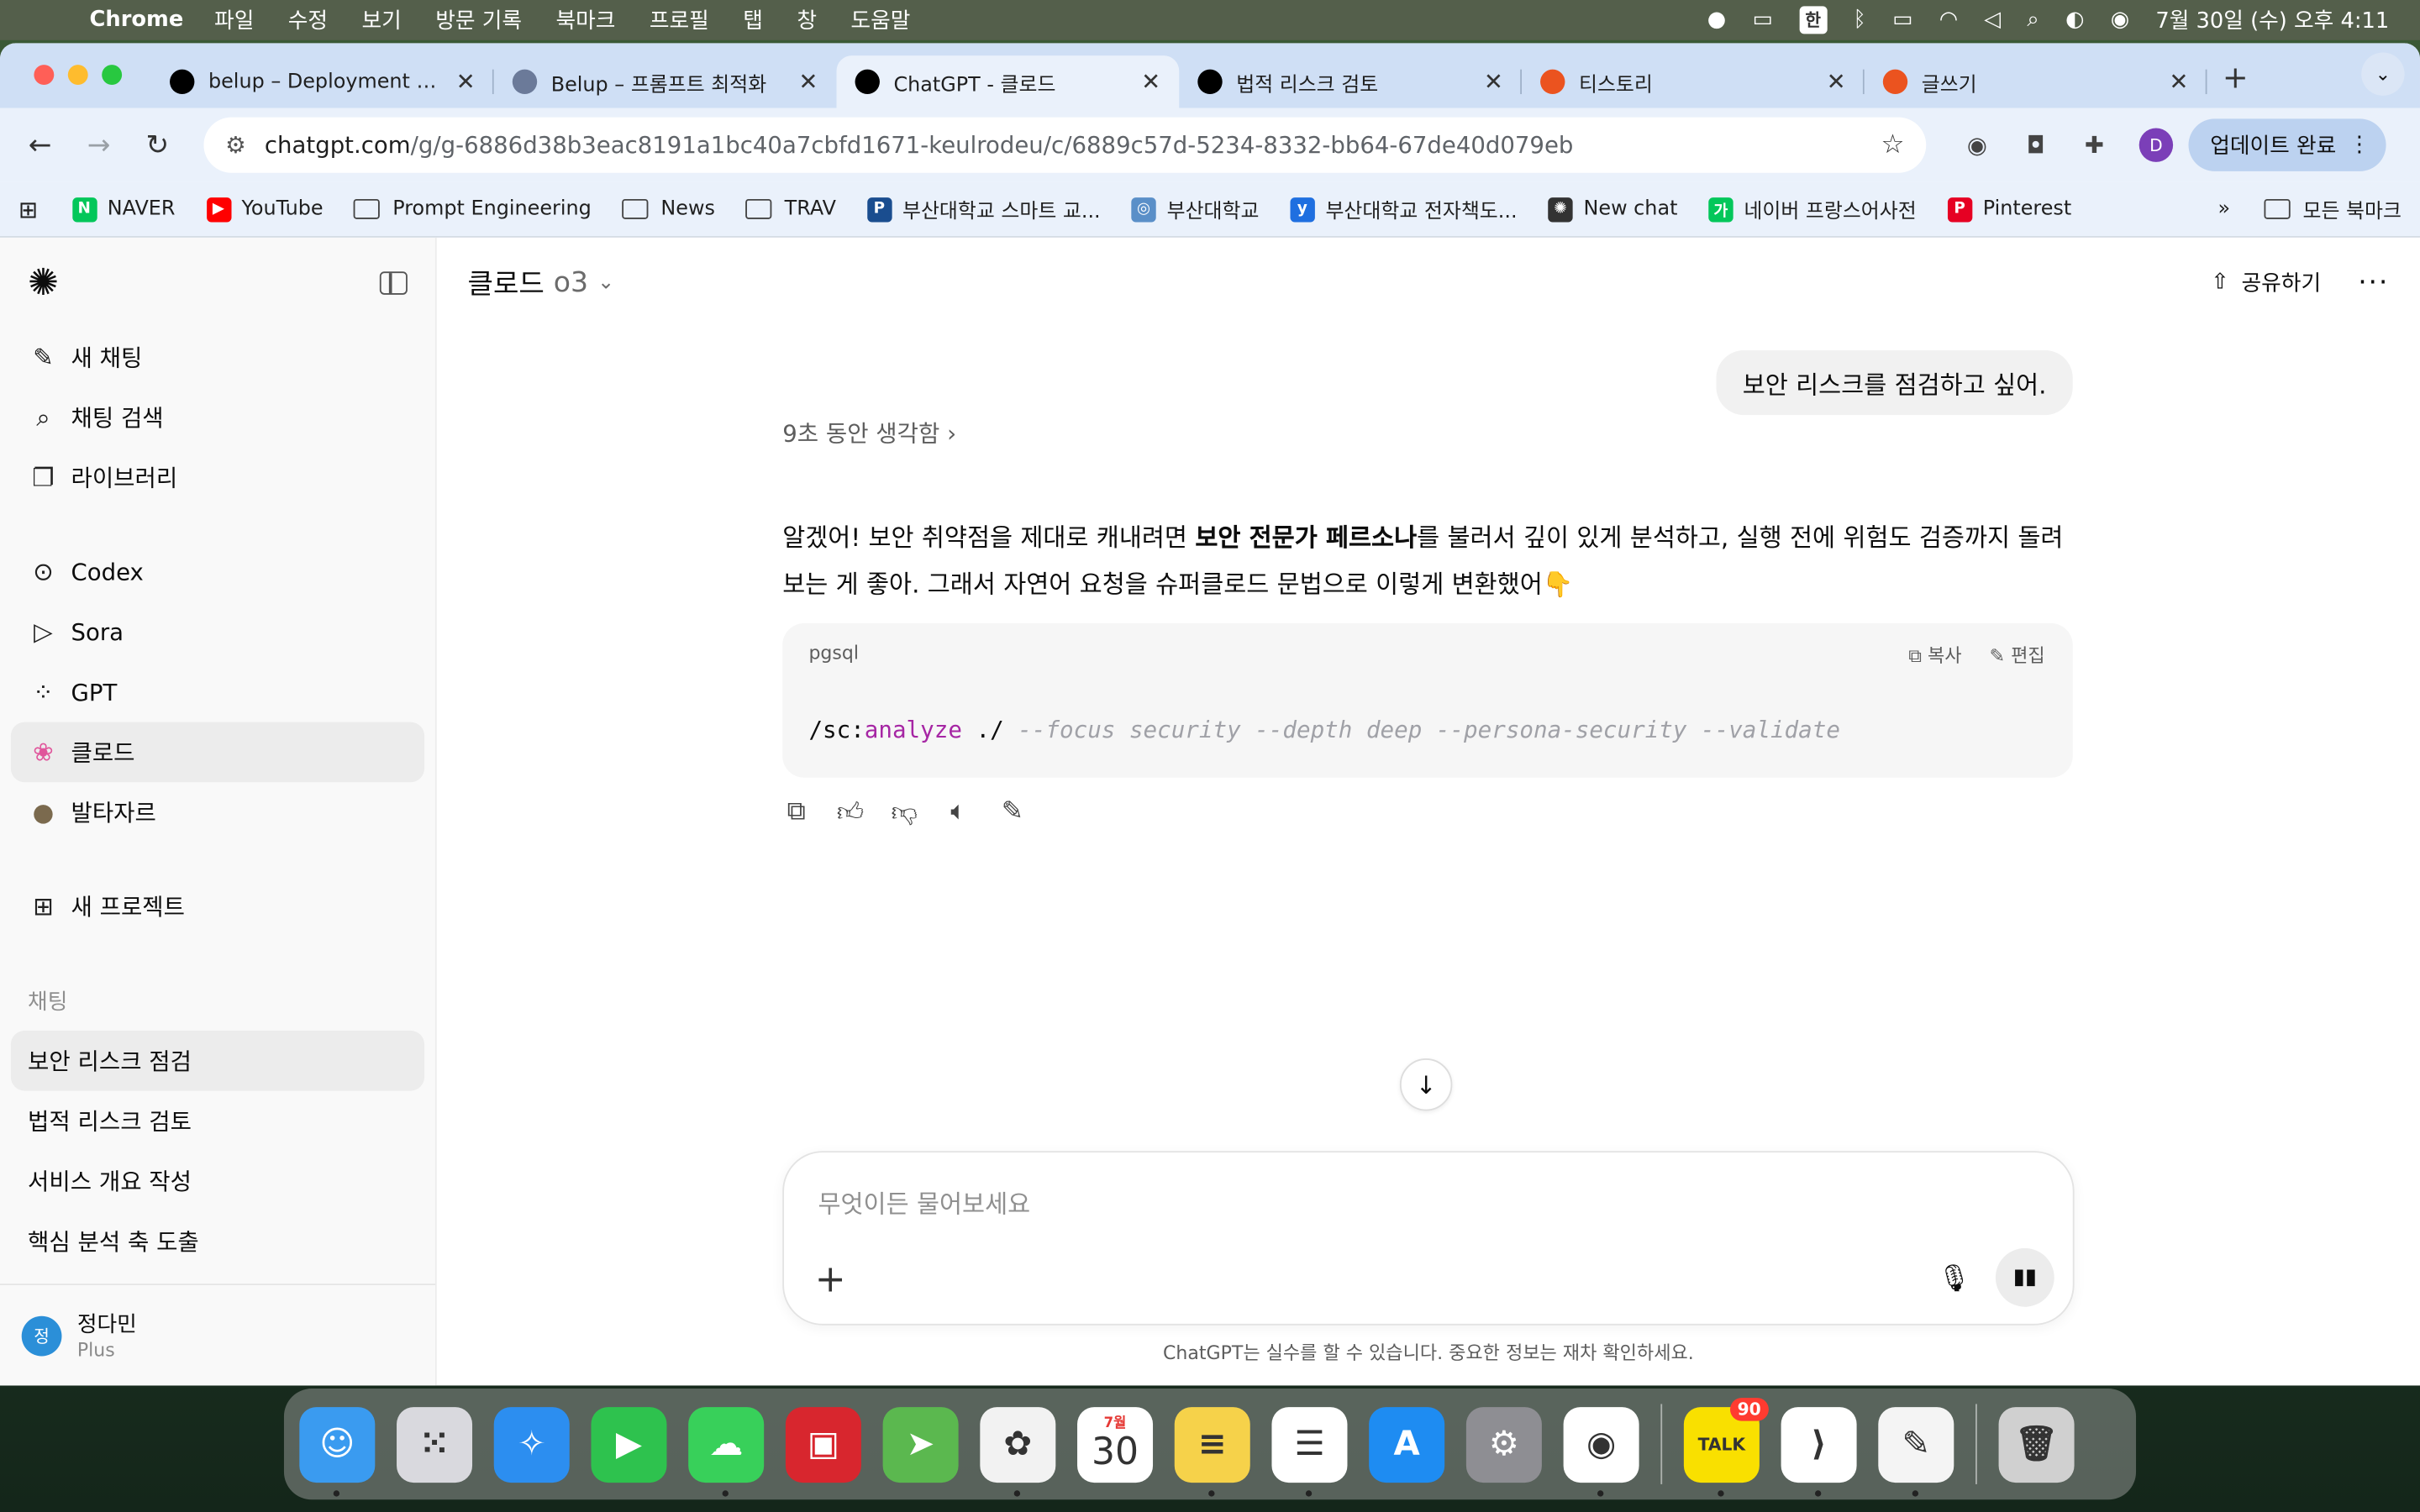 This screenshot has height=1512, width=2420. Describe the element at coordinates (1012, 812) in the screenshot. I see `edit-in-canvas-icon: ✎` at that location.